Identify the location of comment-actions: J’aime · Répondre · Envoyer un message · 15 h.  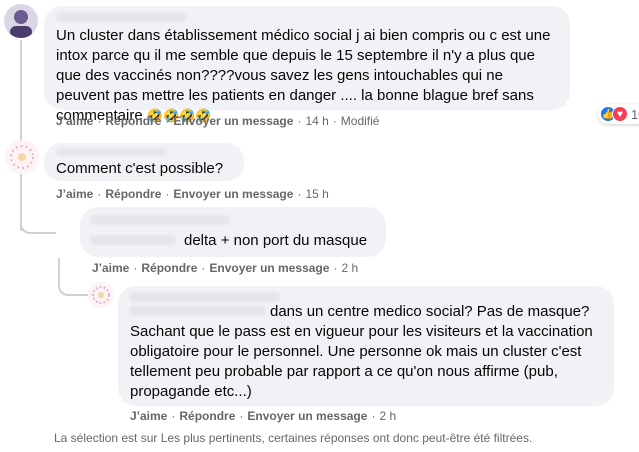
(192, 194).